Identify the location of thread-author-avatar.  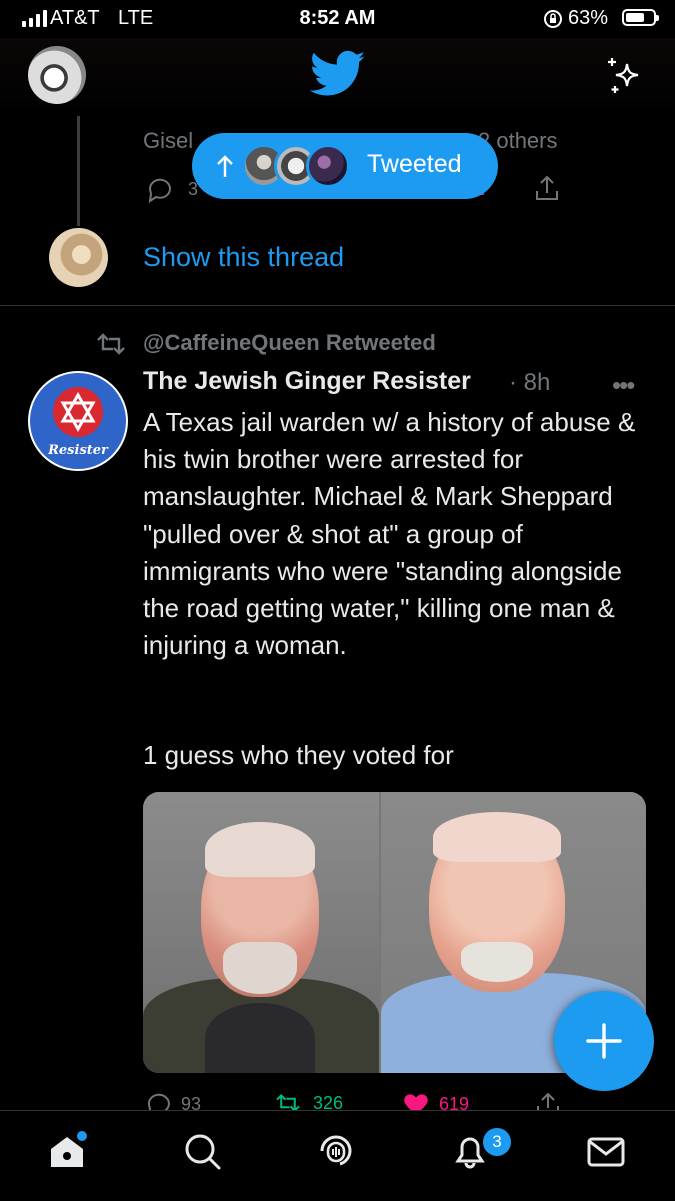
(78, 257).